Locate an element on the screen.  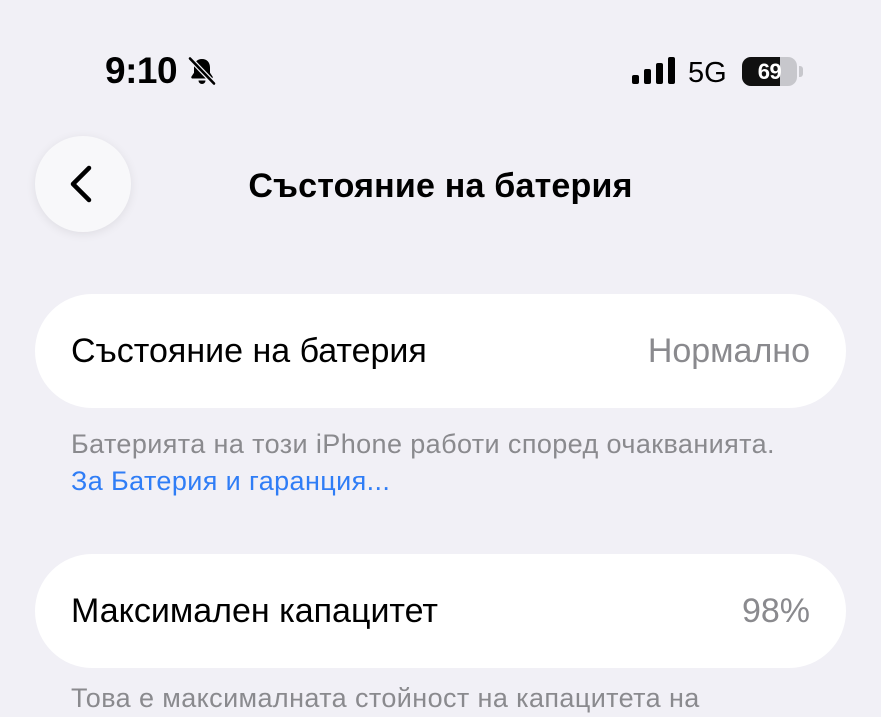
page-title: Състояние на батерия is located at coordinates (440, 186).